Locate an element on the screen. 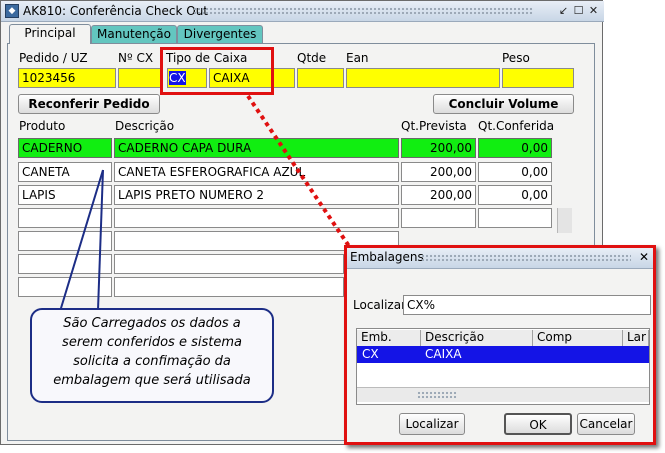 The width and height of the screenshot is (665, 453). localizar-button: Localizar is located at coordinates (432, 424).